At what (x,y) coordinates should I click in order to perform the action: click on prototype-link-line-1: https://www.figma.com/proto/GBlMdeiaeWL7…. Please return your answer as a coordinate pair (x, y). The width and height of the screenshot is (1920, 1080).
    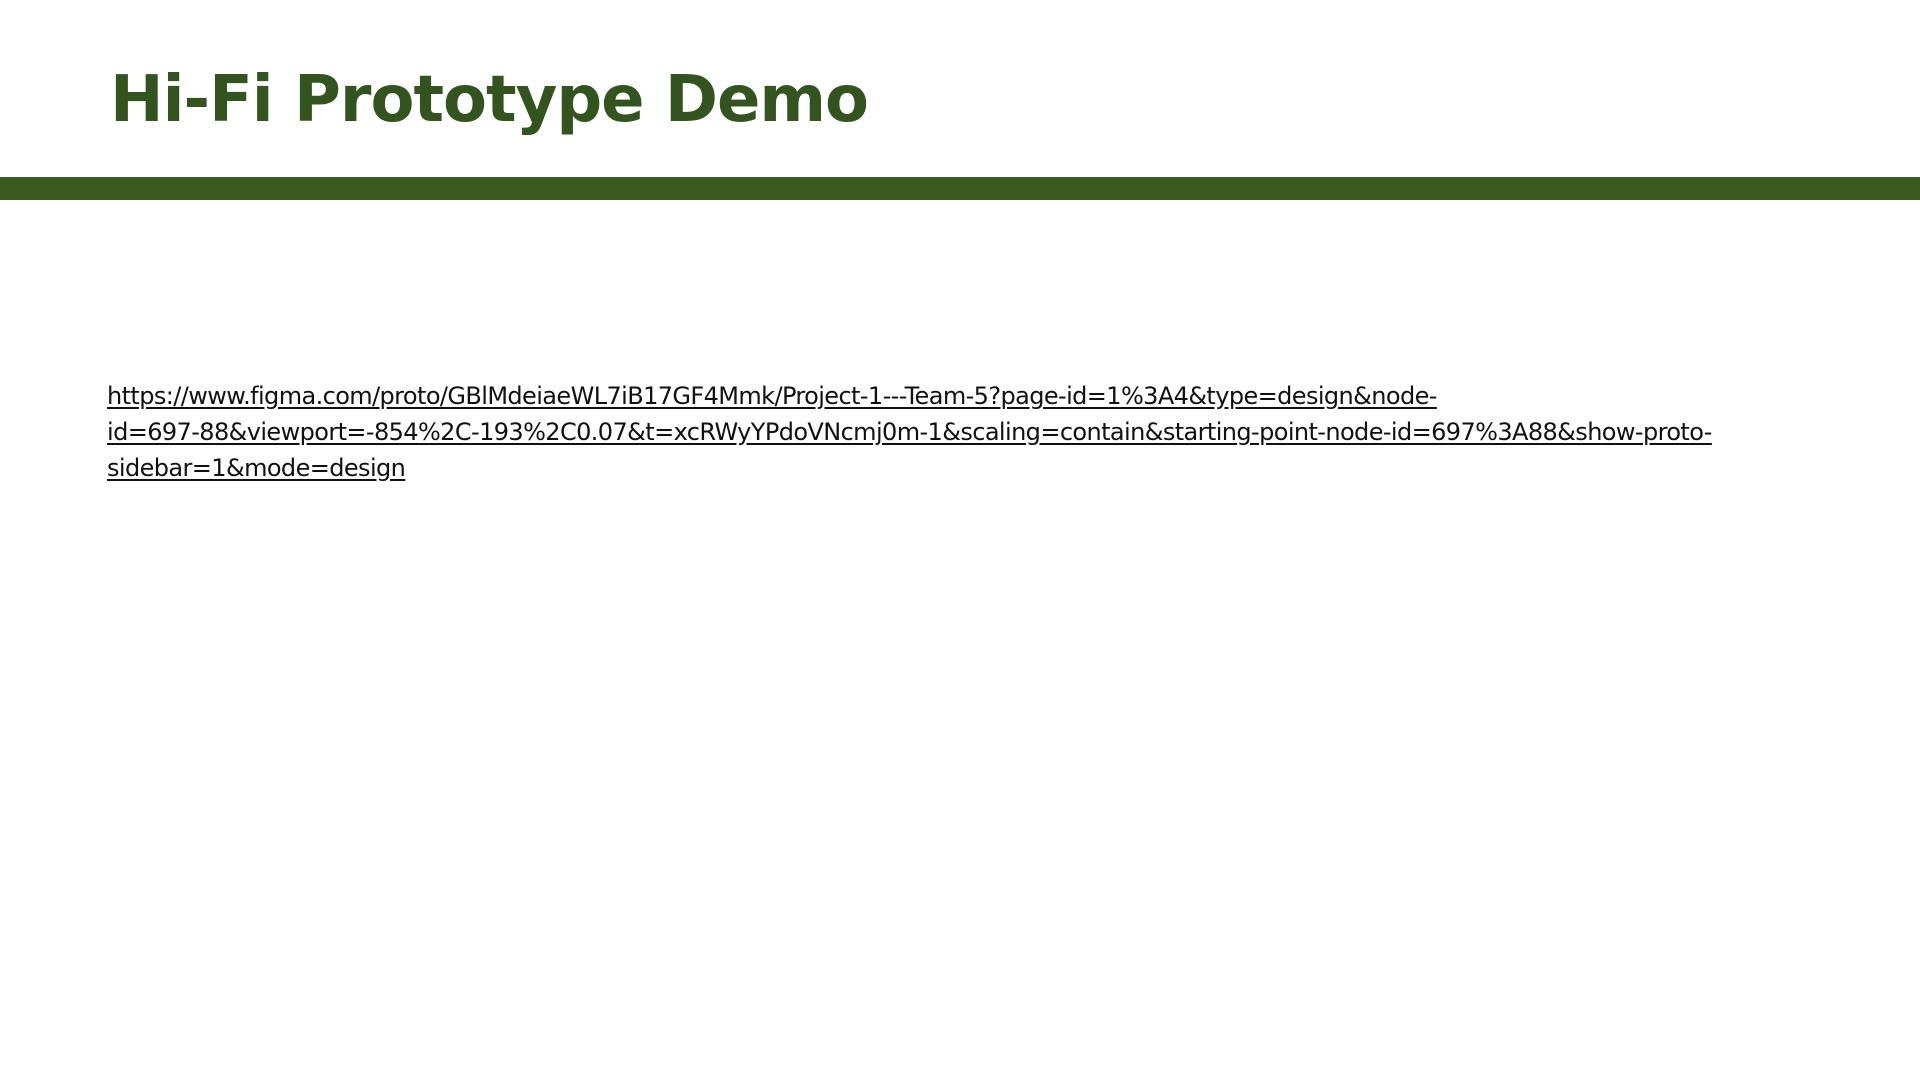
    Looking at the image, I should click on (957, 396).